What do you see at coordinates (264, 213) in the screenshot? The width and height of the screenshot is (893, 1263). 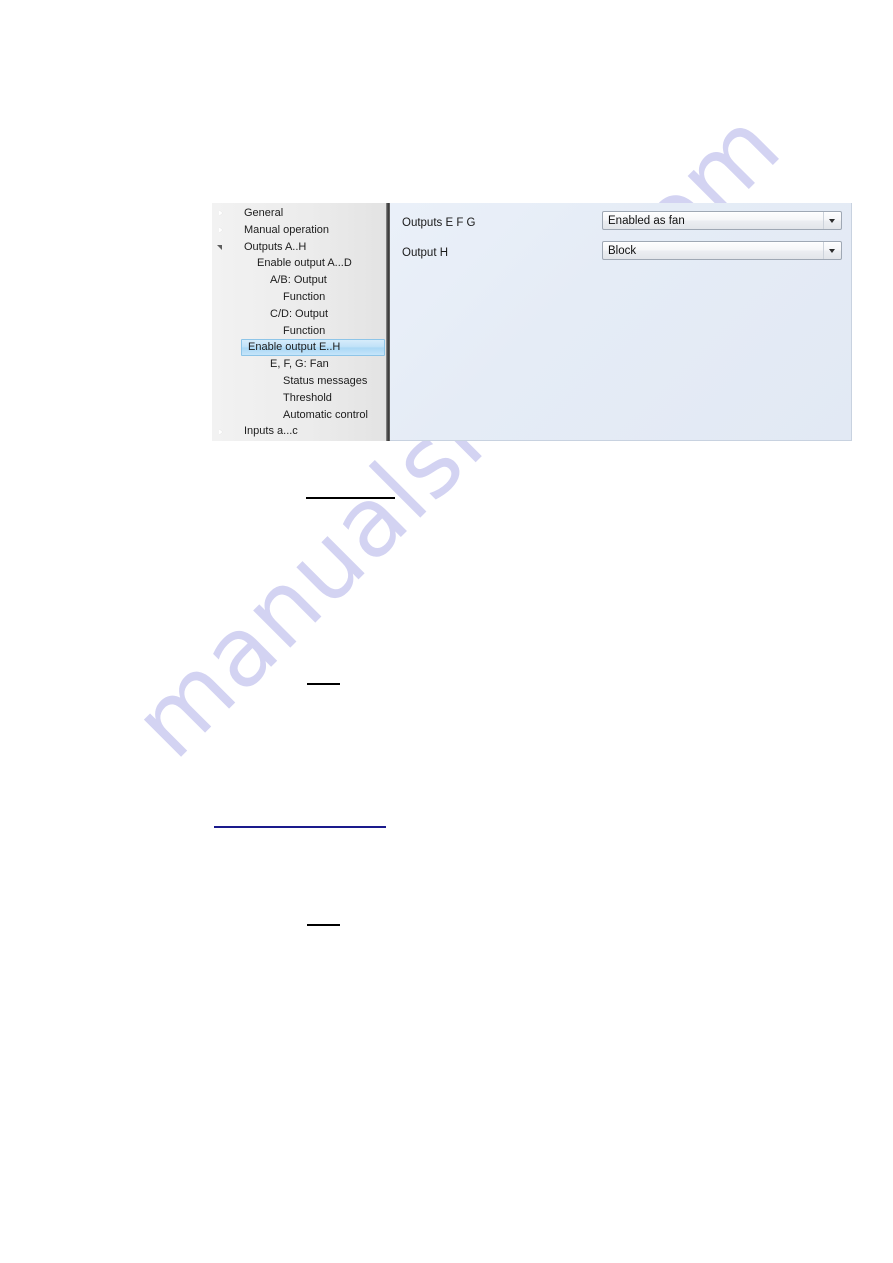 I see `tree-item-label: General` at bounding box center [264, 213].